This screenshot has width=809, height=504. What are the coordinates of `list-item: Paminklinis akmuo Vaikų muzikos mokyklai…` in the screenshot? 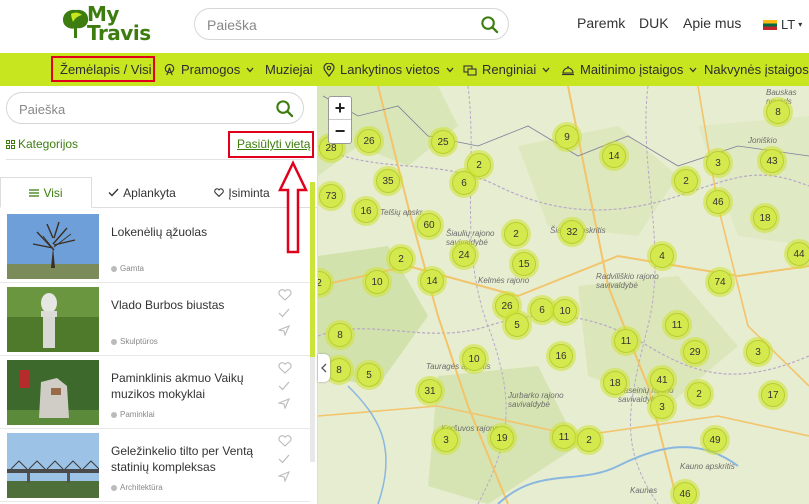 It's located at (155, 392).